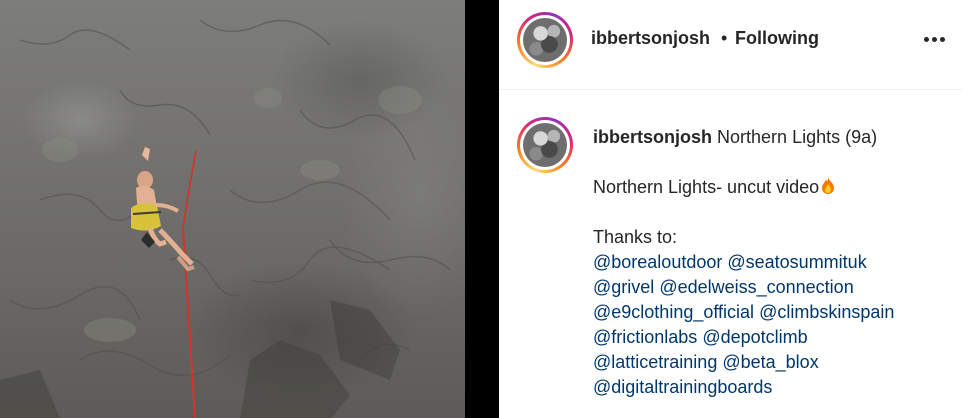  What do you see at coordinates (770, 362) in the screenshot?
I see `mention-link: @beta_blox` at bounding box center [770, 362].